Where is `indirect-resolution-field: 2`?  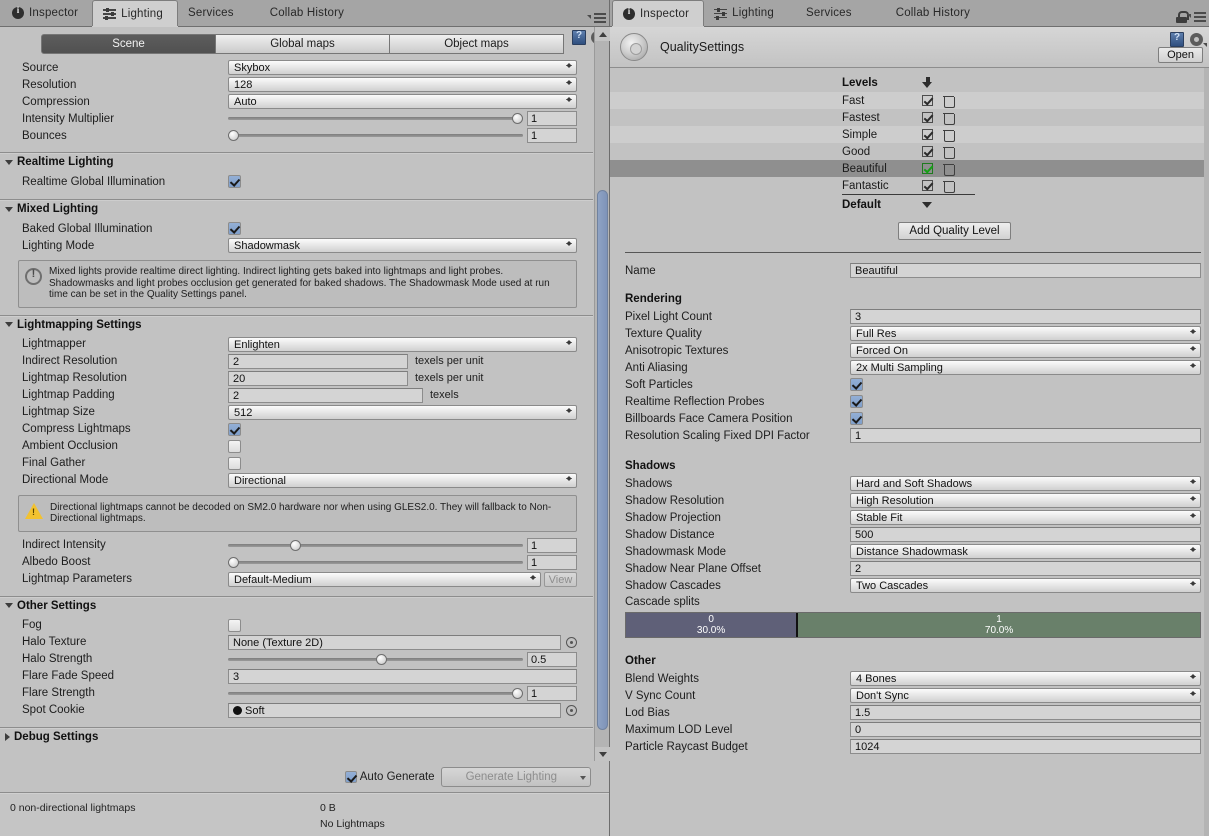 indirect-resolution-field: 2 is located at coordinates (318, 361).